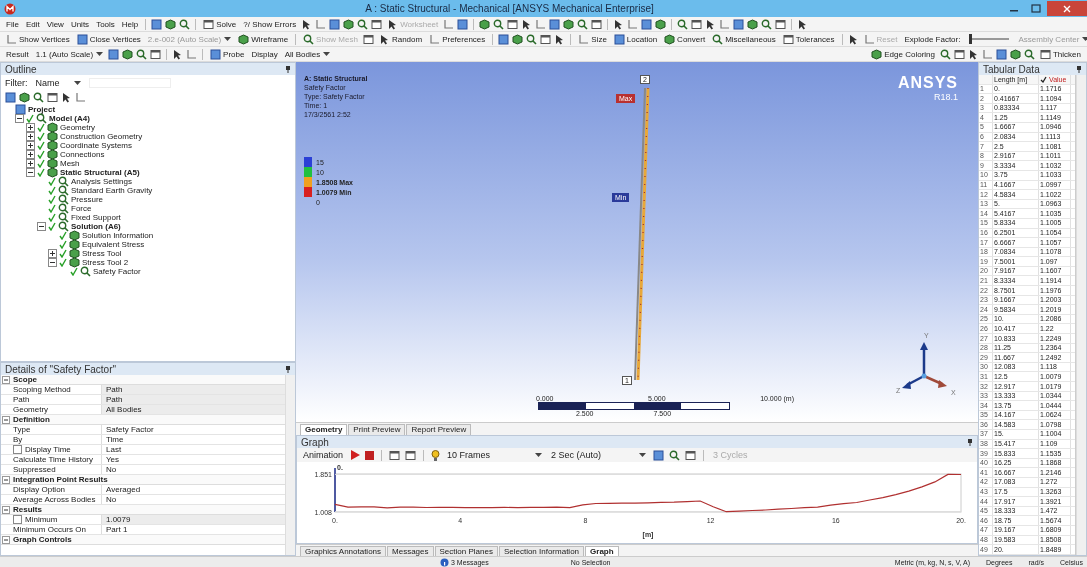 The image size is (1087, 567). I want to click on filter-dropdown: Name, so click(58, 83).